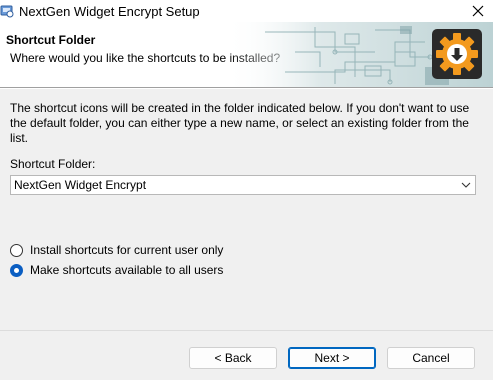 The height and width of the screenshot is (380, 493). I want to click on radio-all-users-option: Make shortcuts available to all users, so click(116, 270).